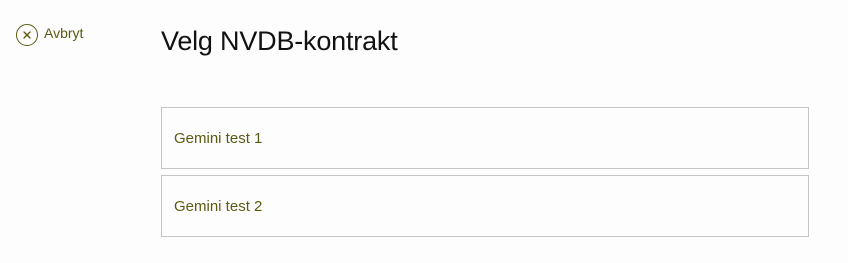 The width and height of the screenshot is (848, 263). I want to click on page-title: Velg NVDB-kontrakt, so click(279, 41).